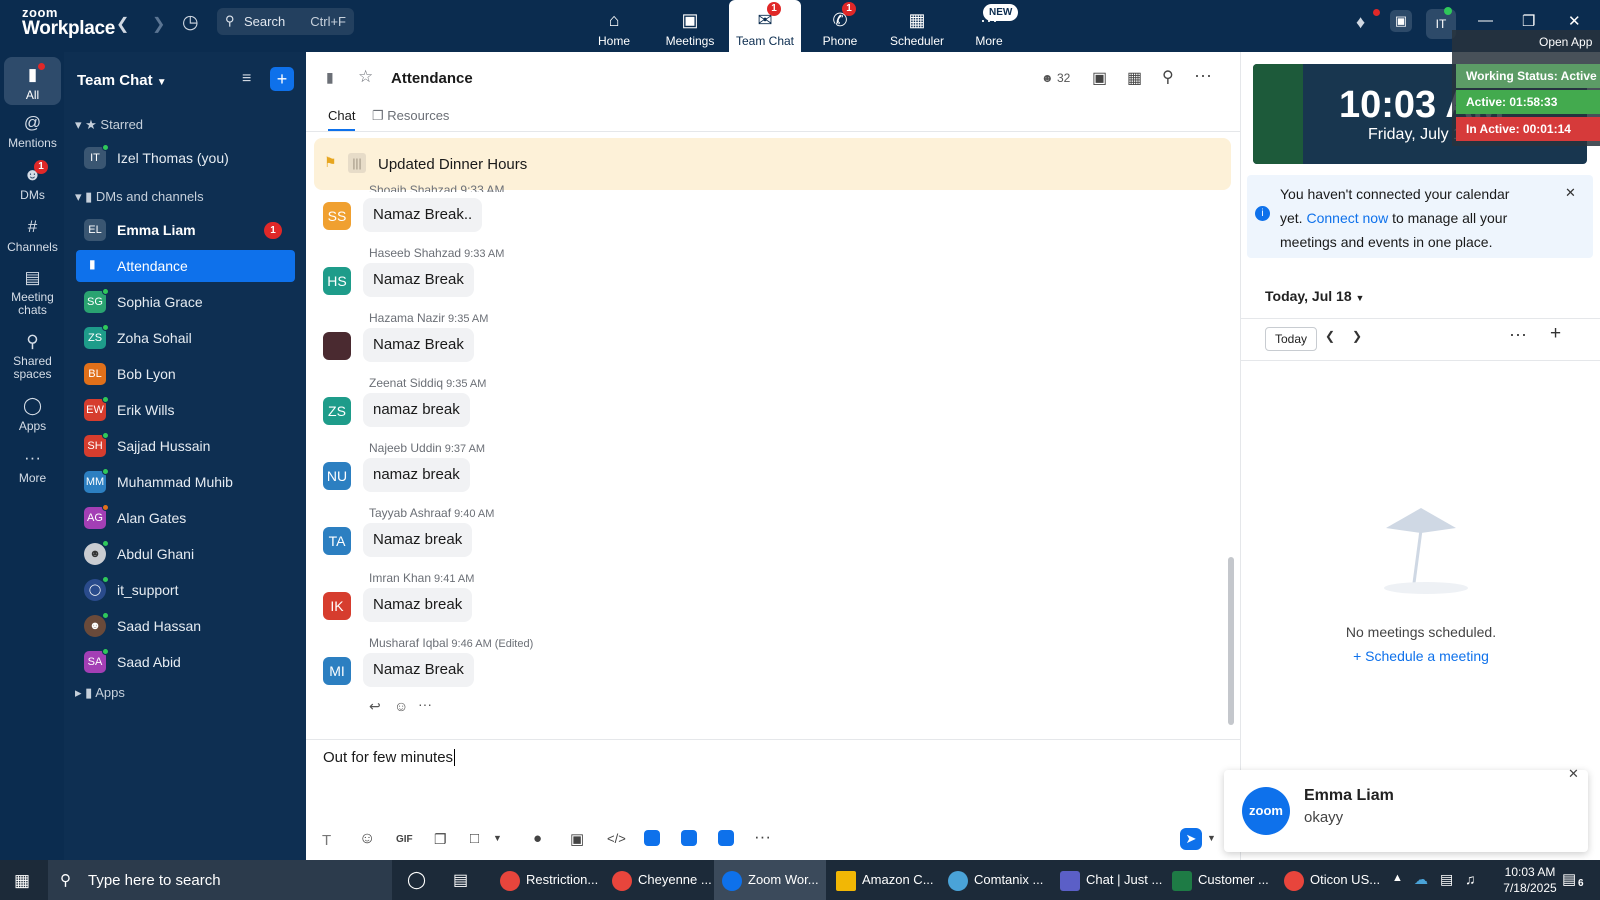  What do you see at coordinates (1397, 878) in the screenshot?
I see `tray-chevron-icon: ▲` at bounding box center [1397, 878].